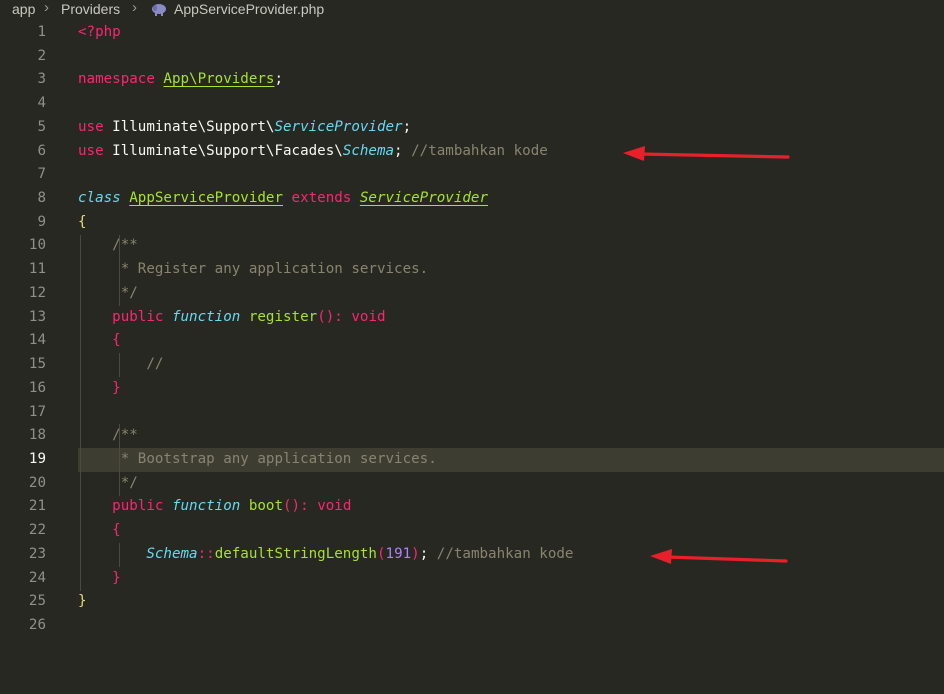 The image size is (944, 694). What do you see at coordinates (706, 355) in the screenshot?
I see `annotation-layer` at bounding box center [706, 355].